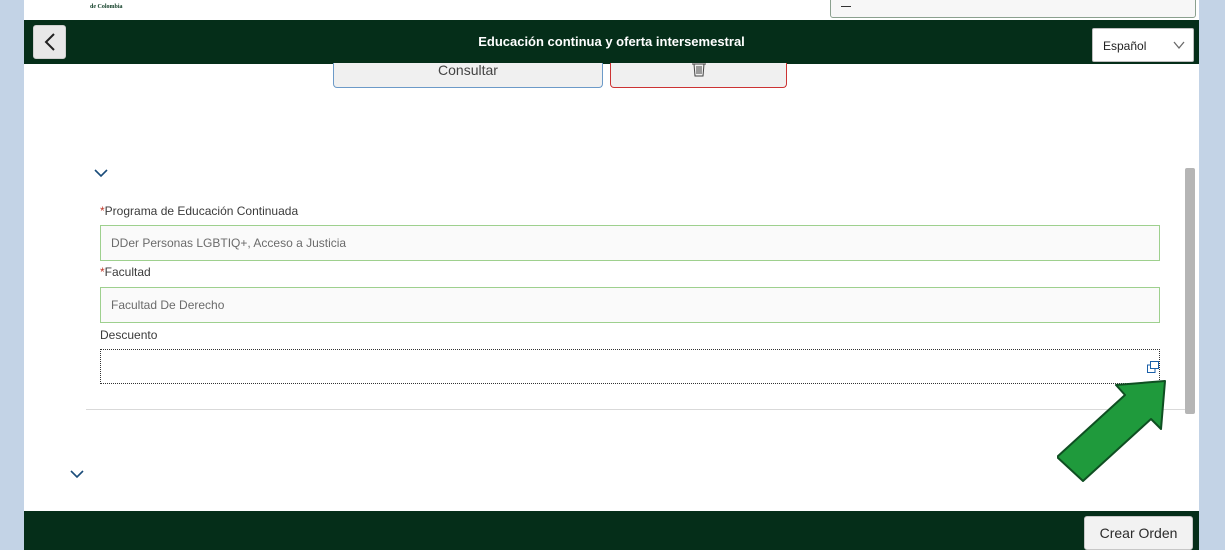  What do you see at coordinates (1179, 45) in the screenshot?
I see `chevron-down-icon` at bounding box center [1179, 45].